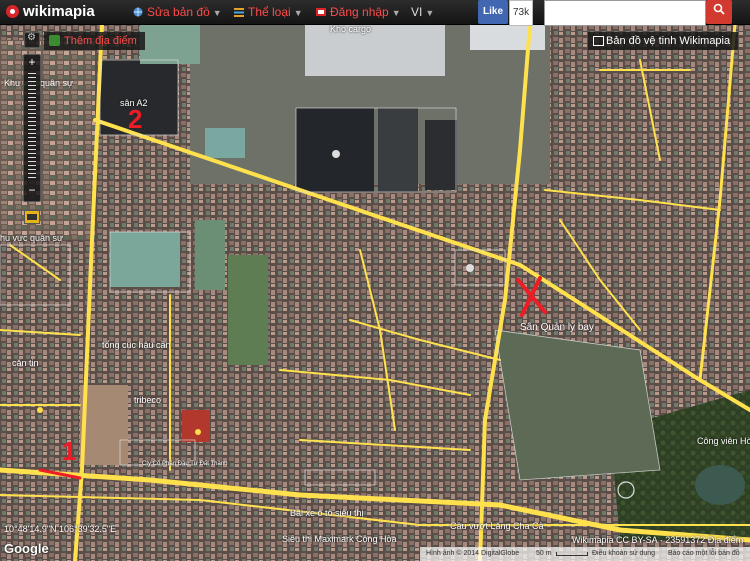  Describe the element at coordinates (623, 554) in the screenshot. I see `terms-link: Điều khoản sử dụng` at that location.